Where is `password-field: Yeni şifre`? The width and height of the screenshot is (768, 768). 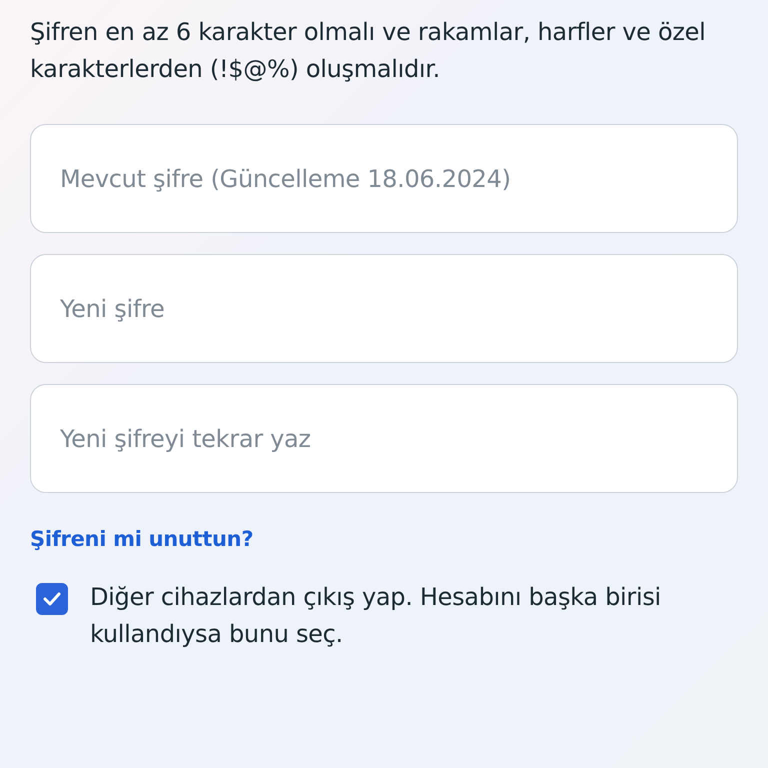
password-field: Yeni şifre is located at coordinates (384, 308).